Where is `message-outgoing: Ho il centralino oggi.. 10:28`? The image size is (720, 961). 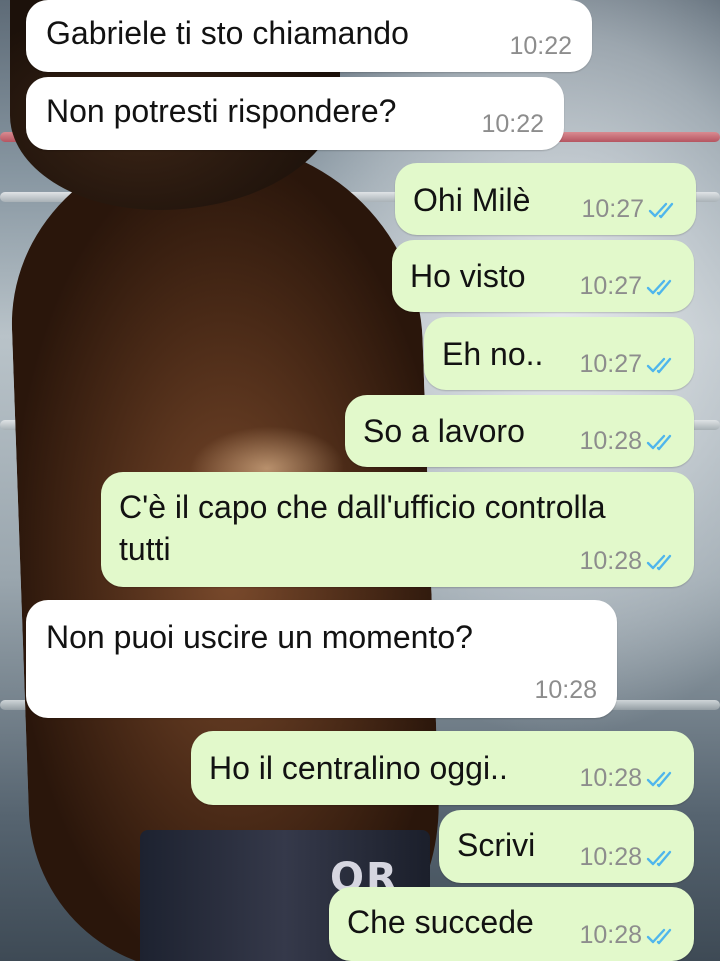 message-outgoing: Ho il centralino oggi.. 10:28 is located at coordinates (442, 768).